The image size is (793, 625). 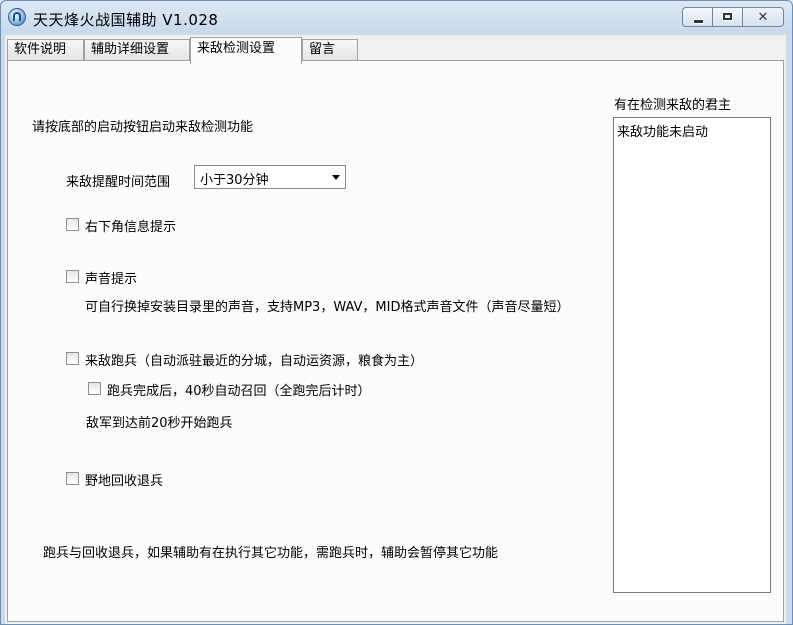 I want to click on evade-checkbox, so click(x=72, y=358).